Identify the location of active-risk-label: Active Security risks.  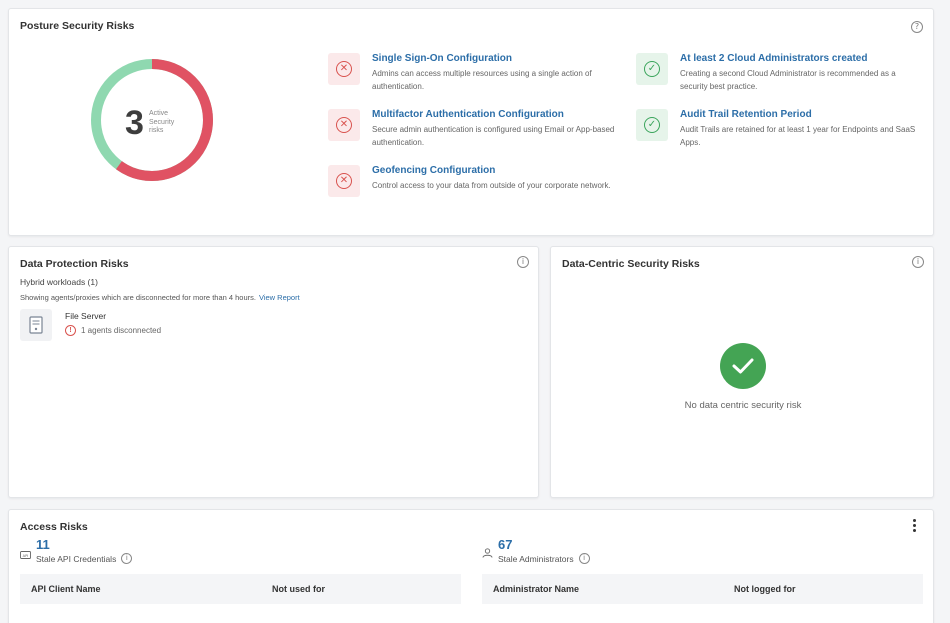
(162, 122).